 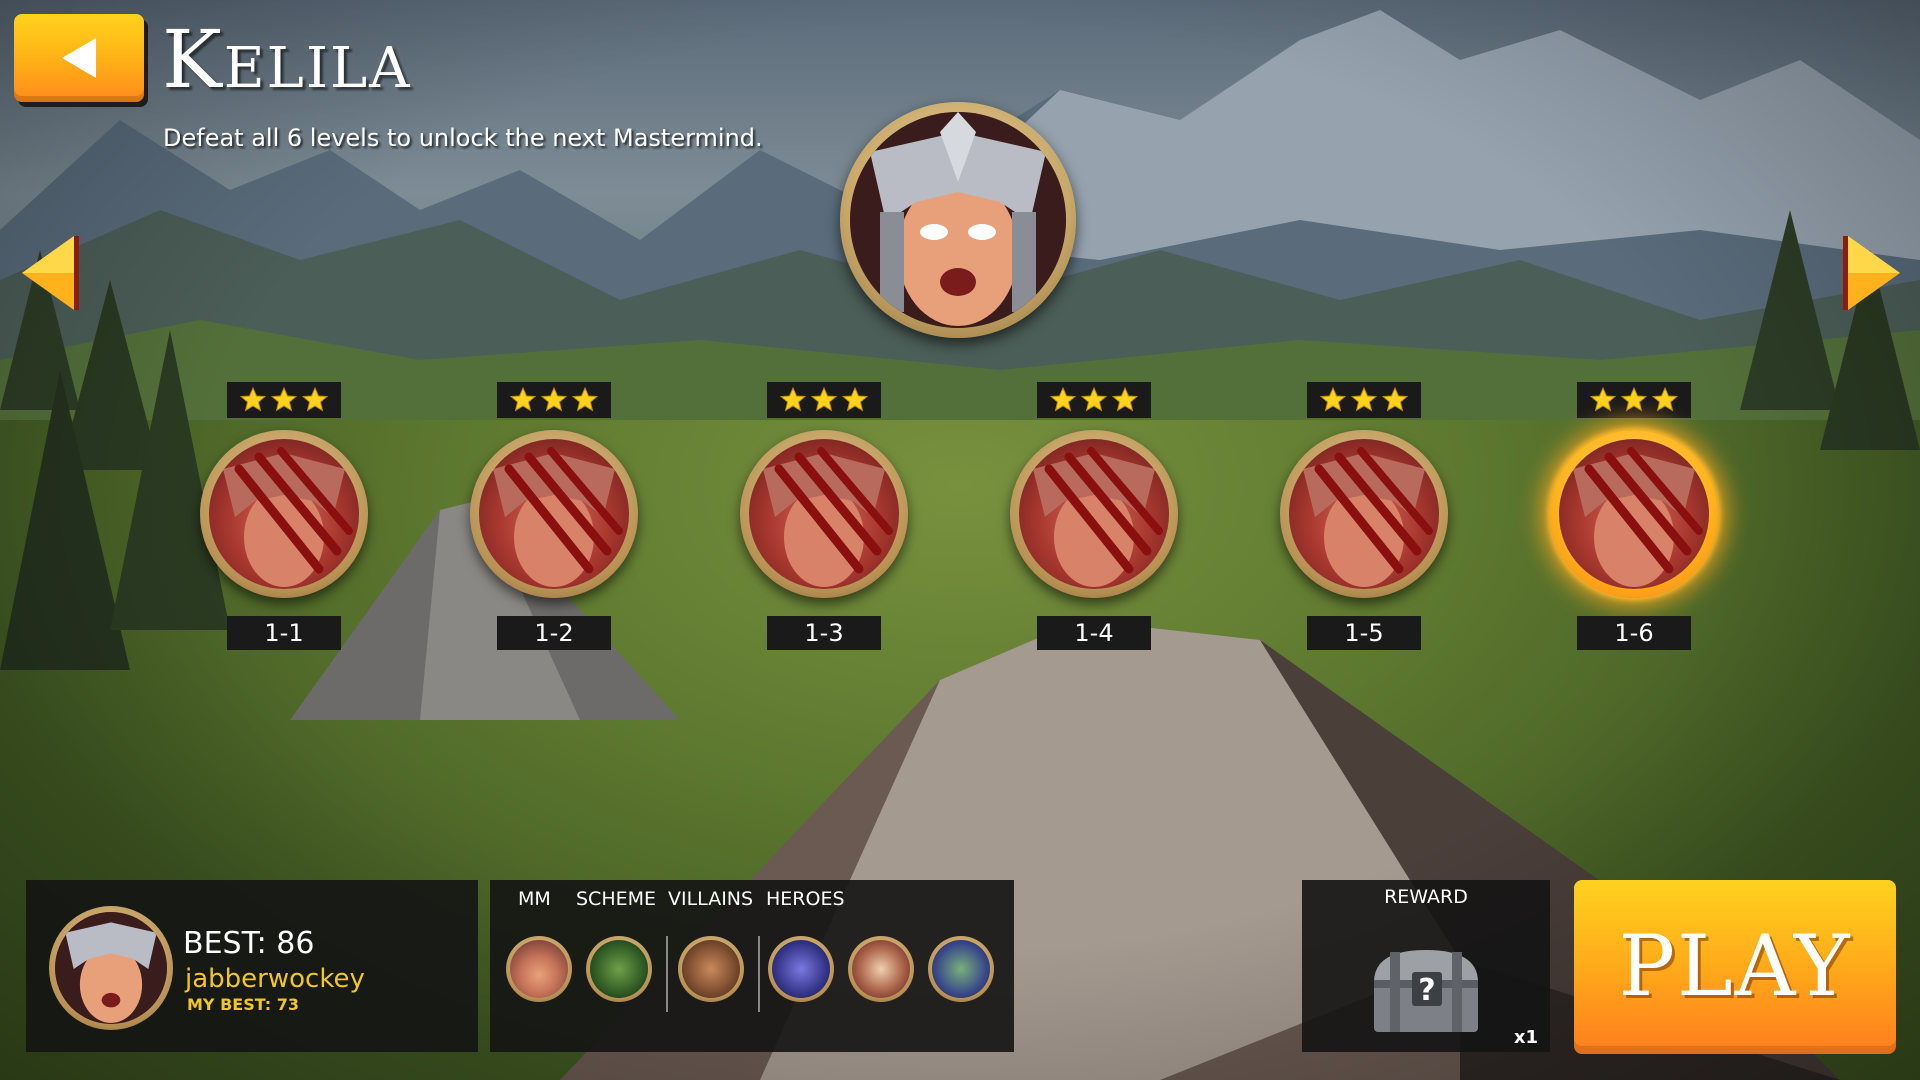 I want to click on team-header-villains: VILLAINS, so click(x=711, y=899).